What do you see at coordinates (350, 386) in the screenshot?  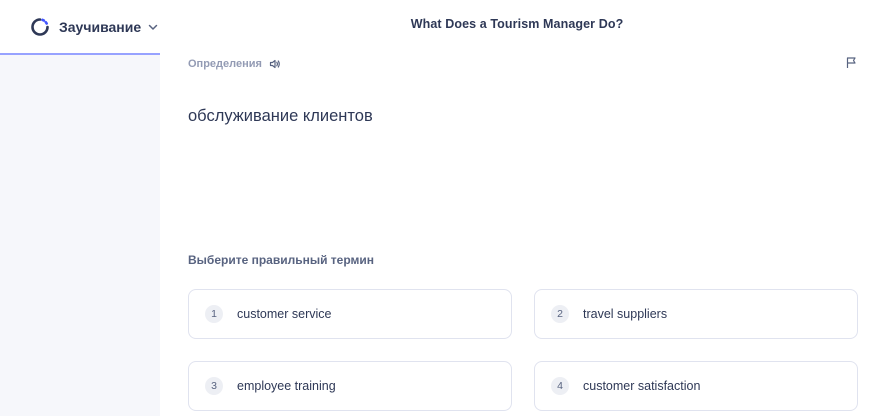 I see `answer-option-3: 3 employee training` at bounding box center [350, 386].